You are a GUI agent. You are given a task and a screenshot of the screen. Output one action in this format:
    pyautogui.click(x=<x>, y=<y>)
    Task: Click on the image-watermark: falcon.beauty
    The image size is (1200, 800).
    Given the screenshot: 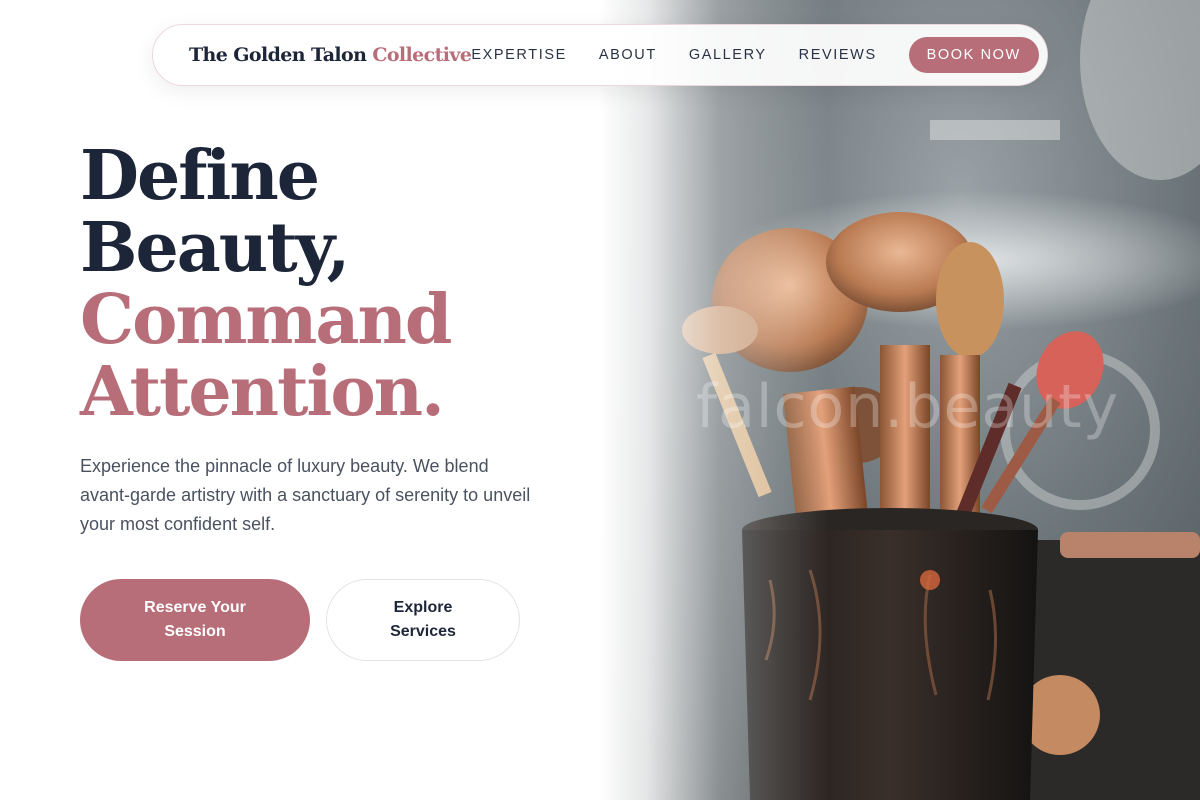 What is the action you would take?
    pyautogui.click(x=908, y=407)
    